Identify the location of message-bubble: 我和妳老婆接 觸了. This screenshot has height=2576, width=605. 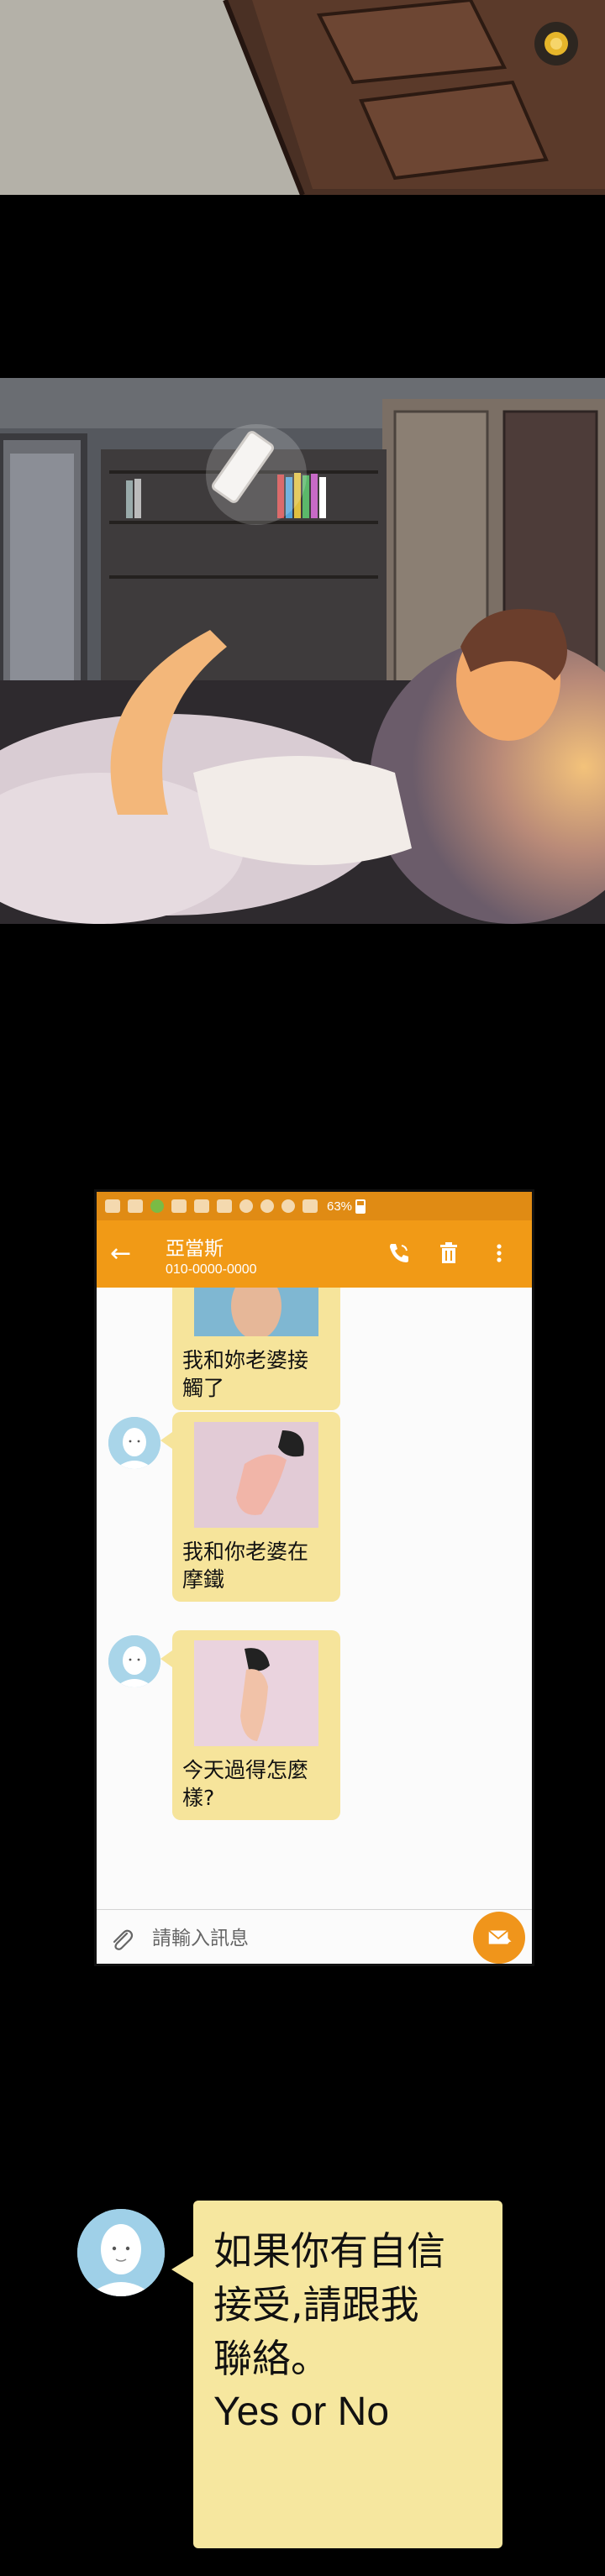
(256, 1349).